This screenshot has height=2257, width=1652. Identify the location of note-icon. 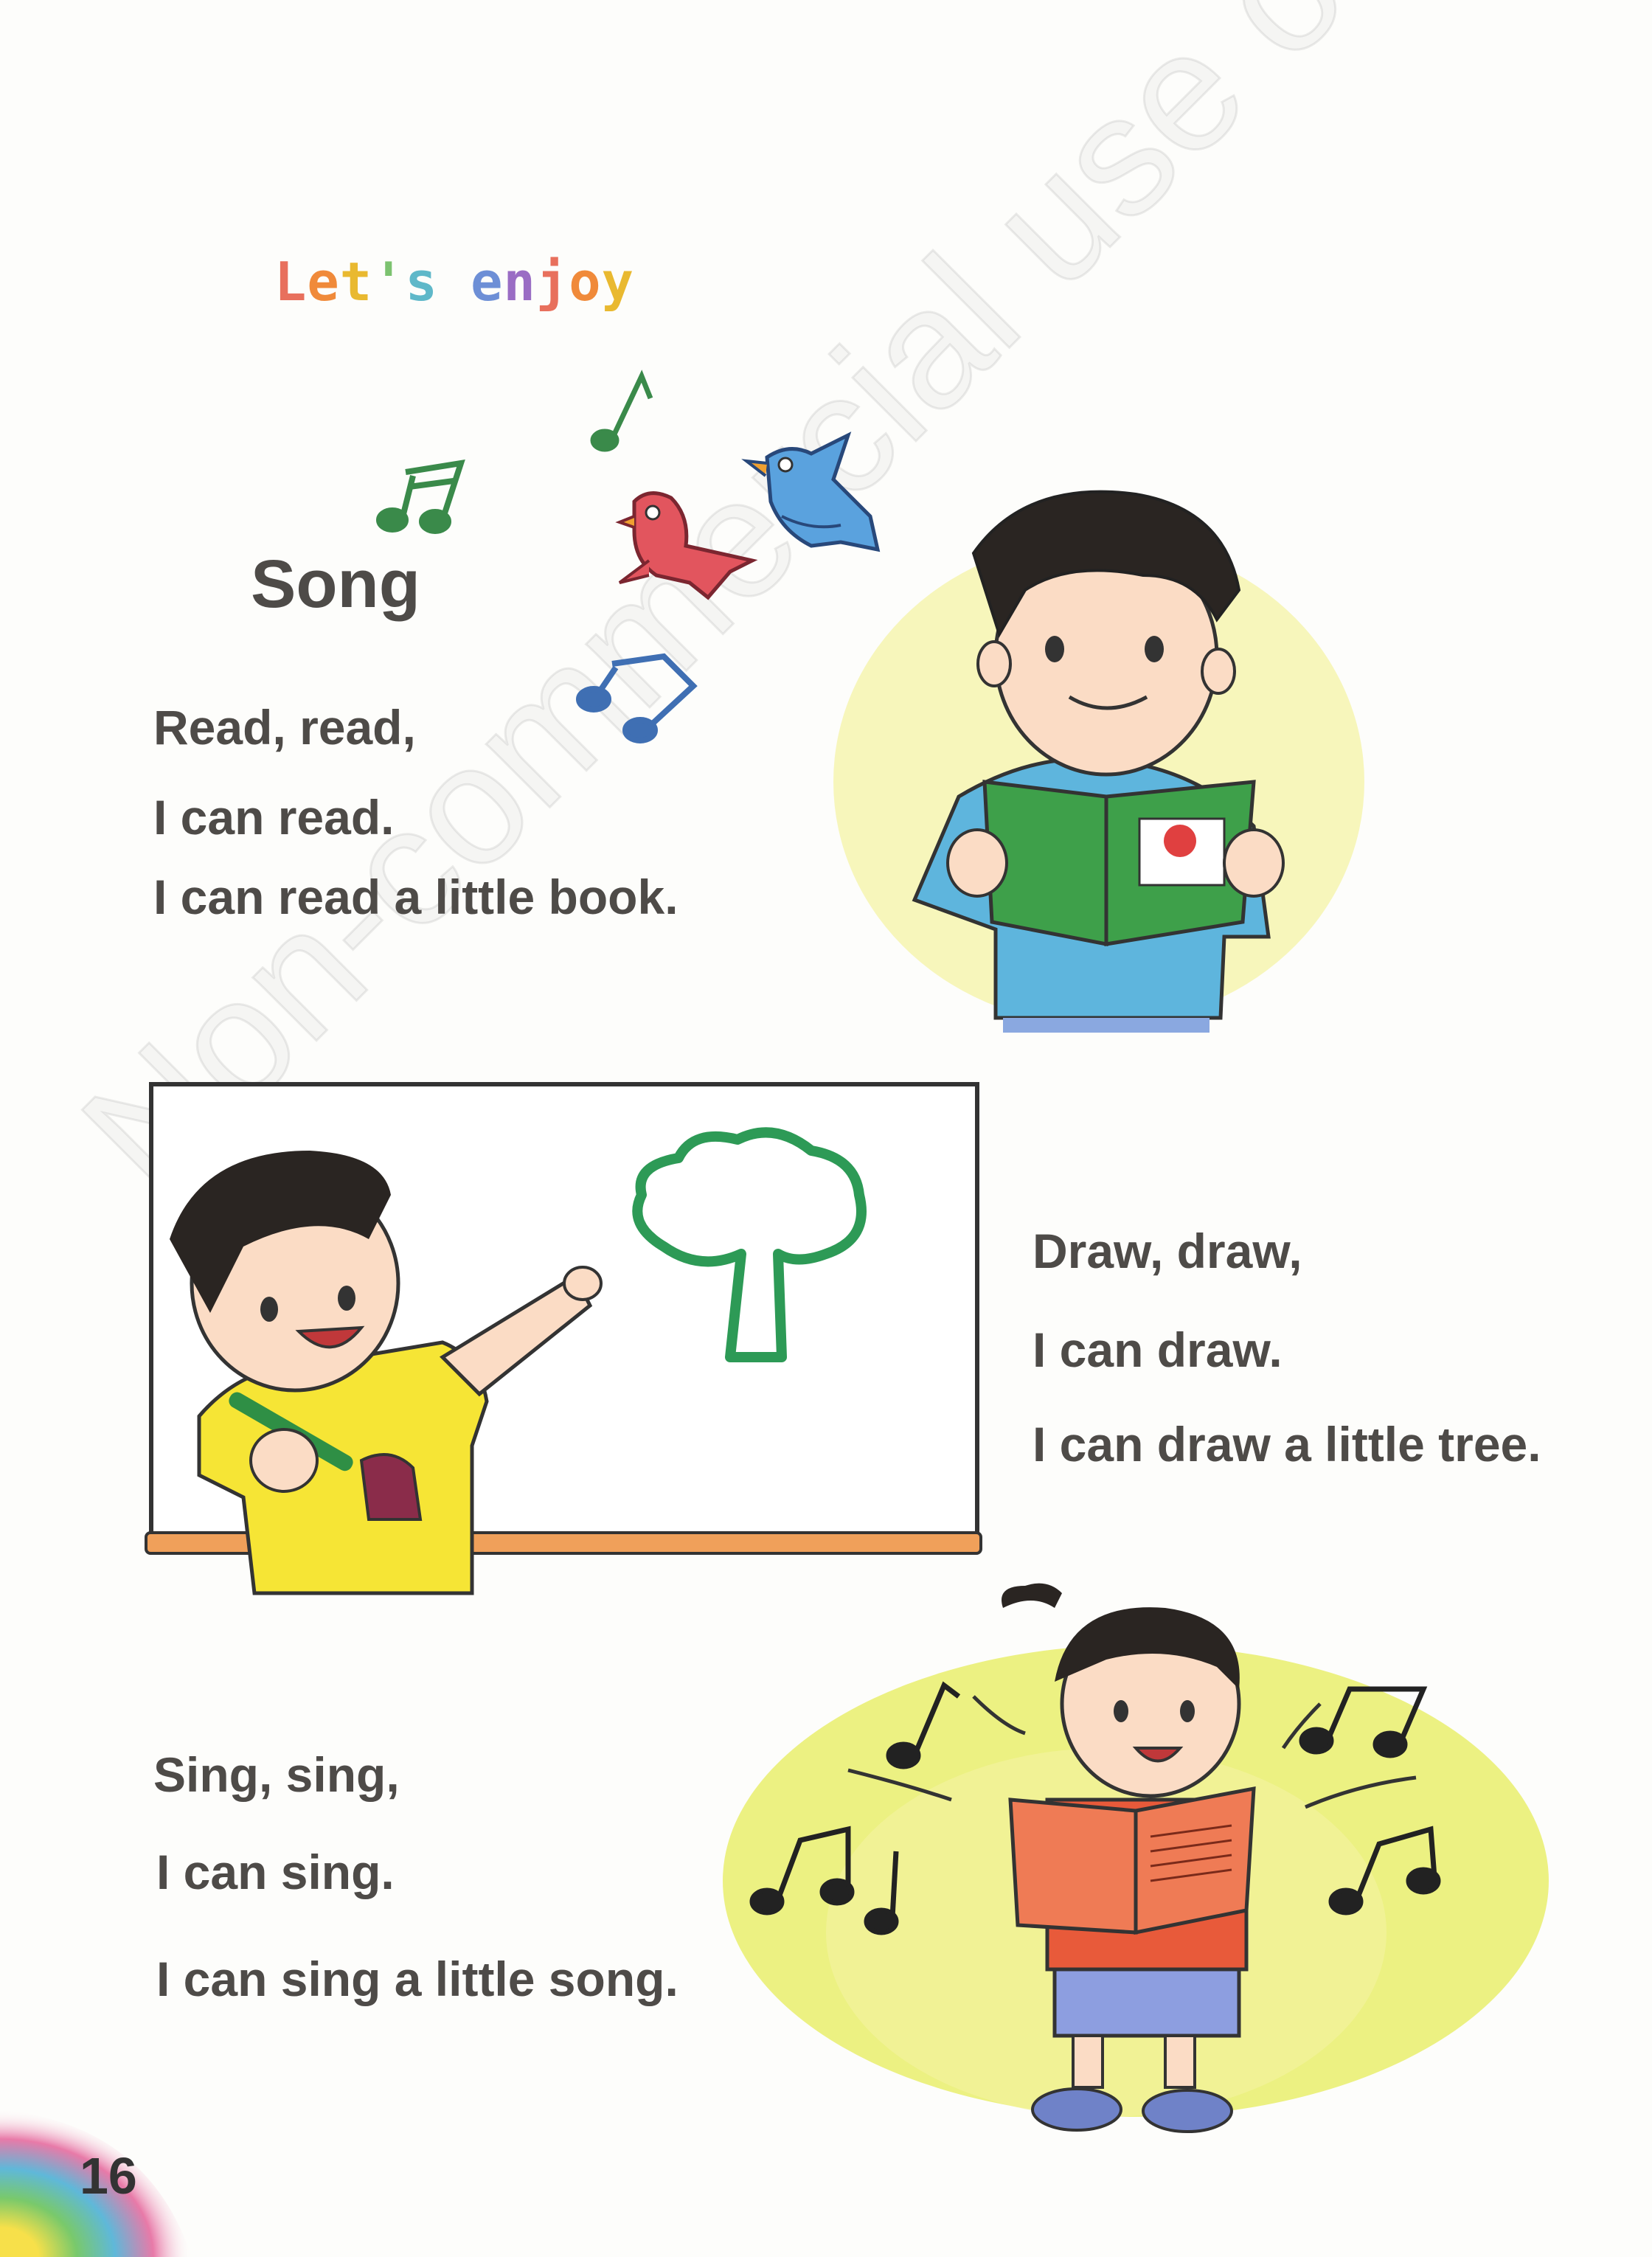
(894, 1884).